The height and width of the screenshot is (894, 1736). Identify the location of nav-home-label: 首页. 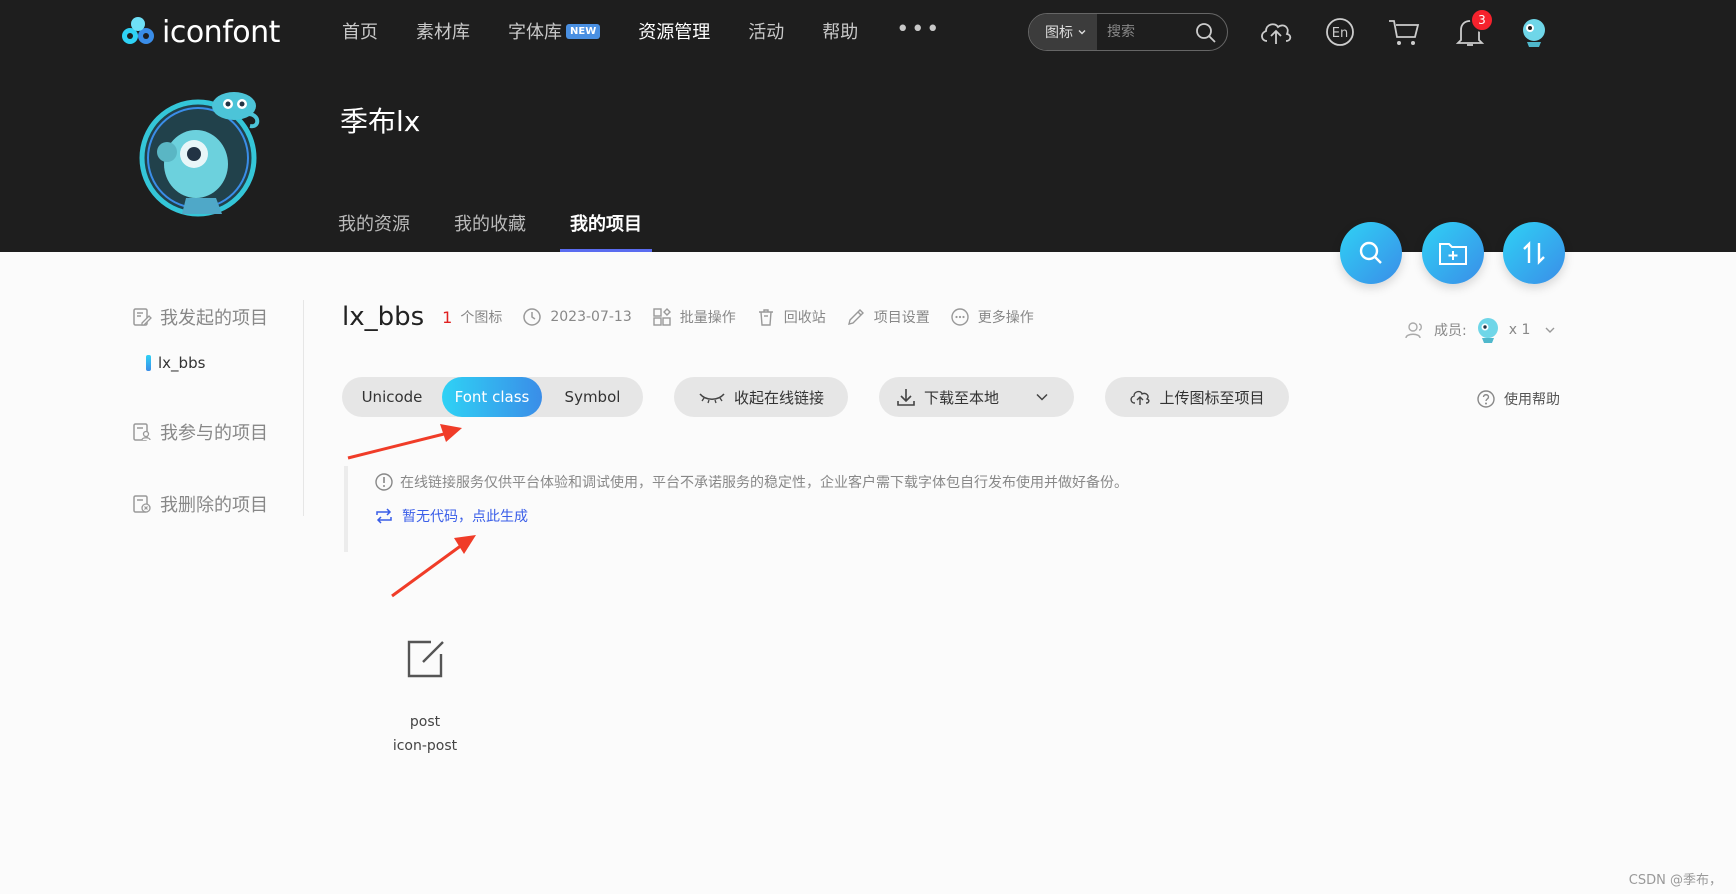
(360, 32).